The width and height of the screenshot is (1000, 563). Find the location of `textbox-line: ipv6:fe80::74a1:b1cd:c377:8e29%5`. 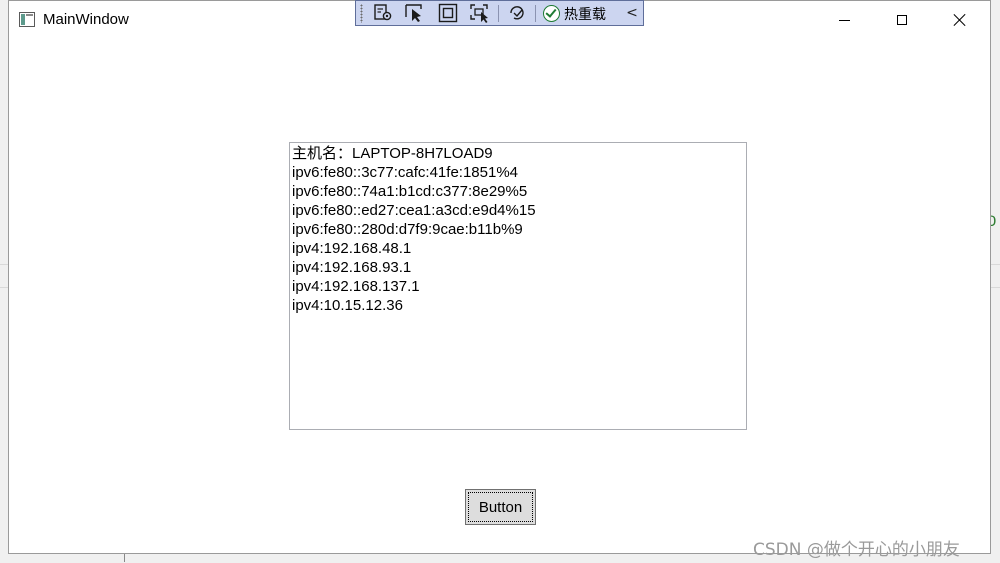

textbox-line: ipv6:fe80::74a1:b1cd:c377:8e29%5 is located at coordinates (410, 191).